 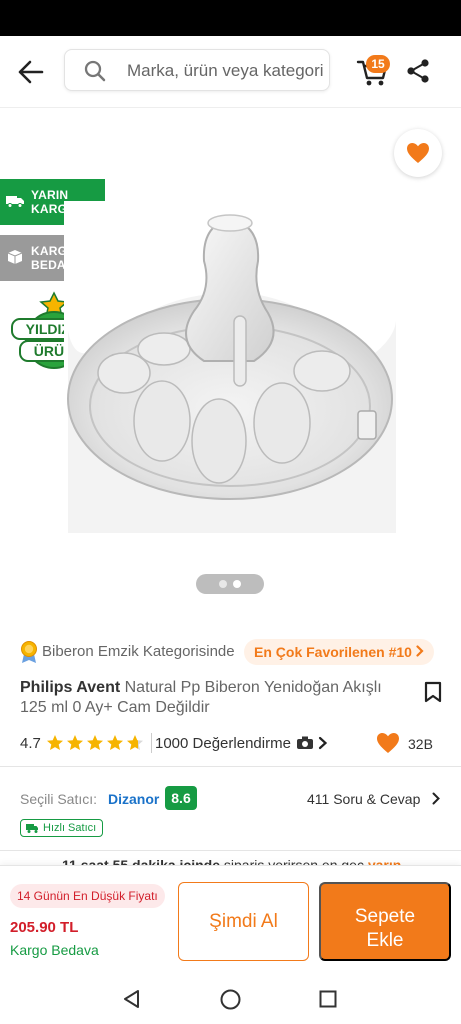 I want to click on rating-stars, so click(x=95, y=742).